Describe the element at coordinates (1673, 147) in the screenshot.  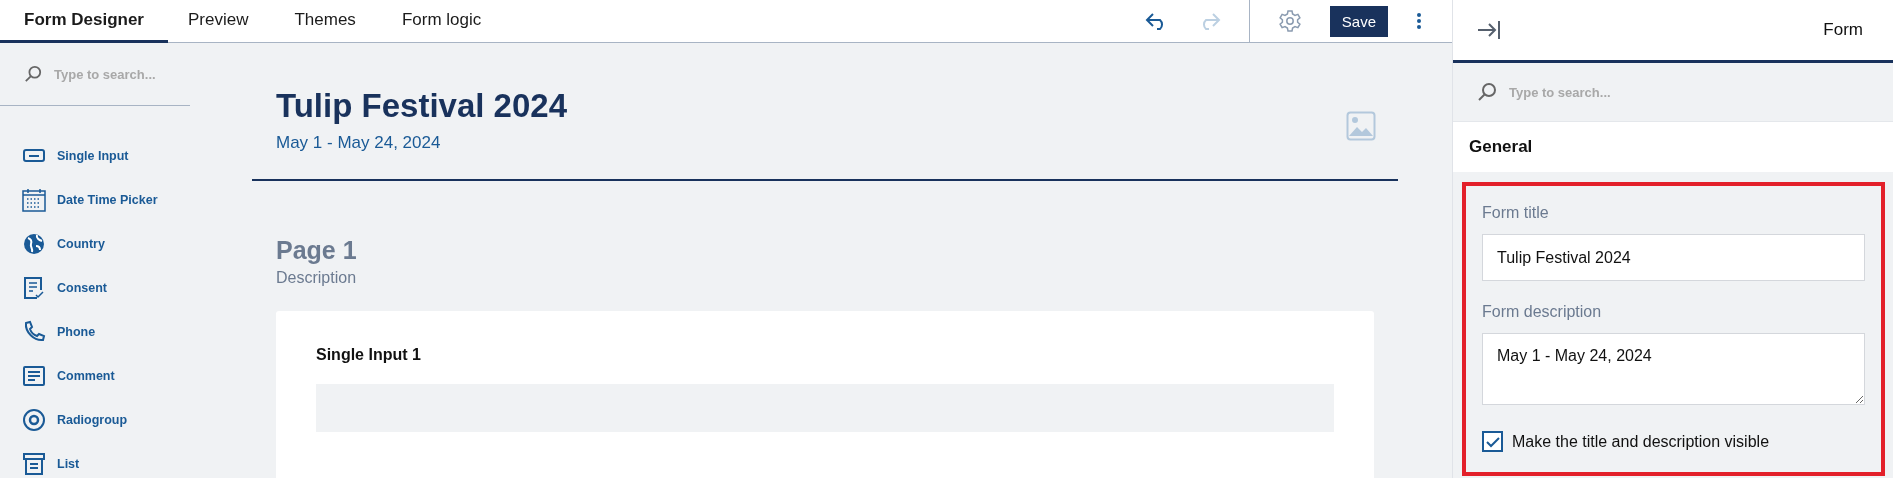
I see `section-header: General` at that location.